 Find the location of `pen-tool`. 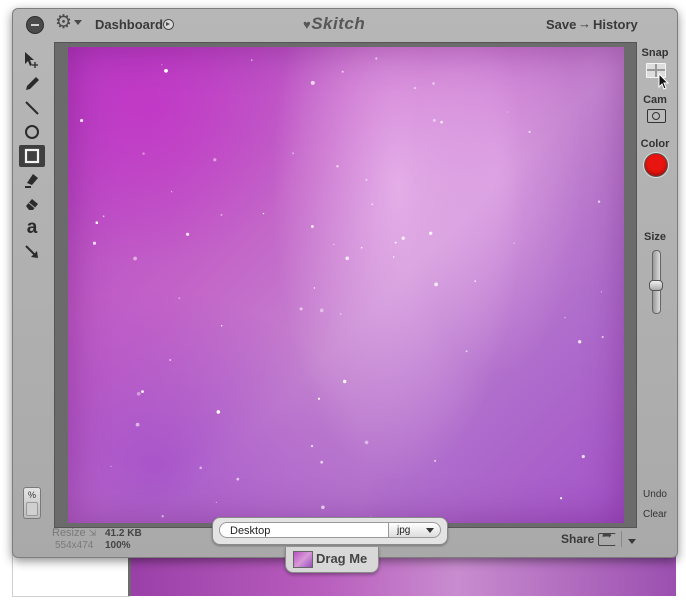

pen-tool is located at coordinates (32, 84).